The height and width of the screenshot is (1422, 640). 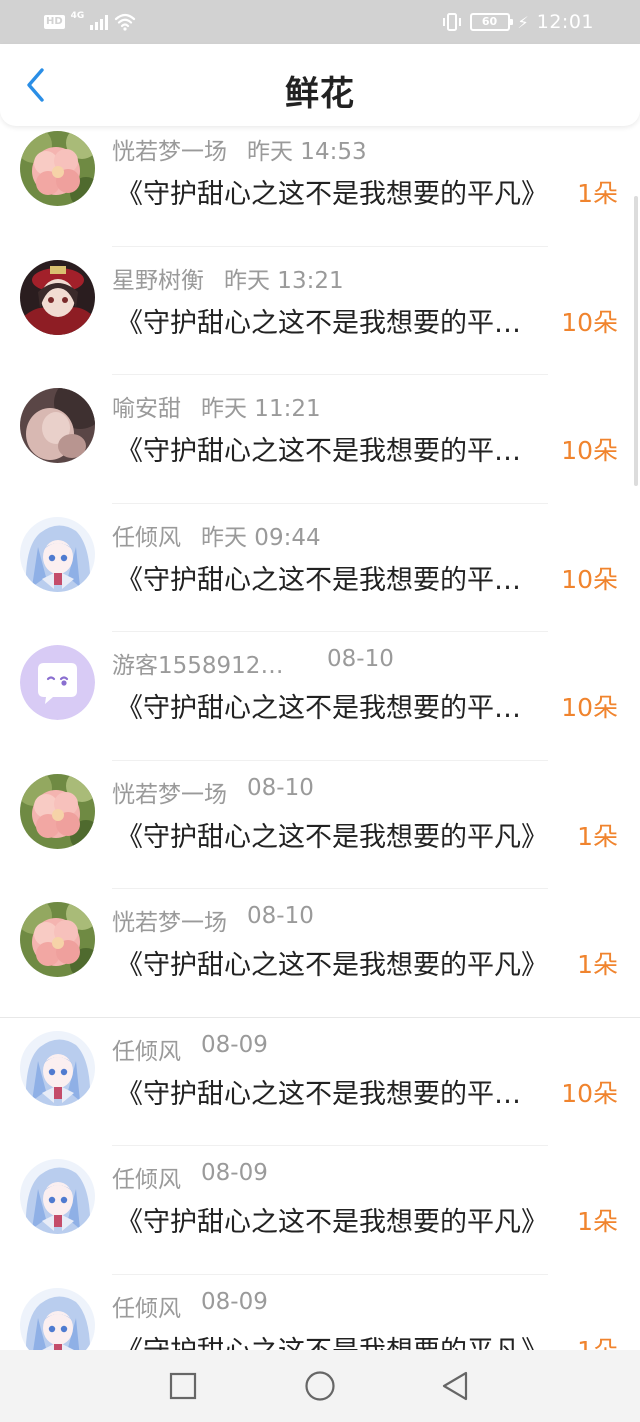 What do you see at coordinates (54, 22) in the screenshot?
I see `hd-badge: HD` at bounding box center [54, 22].